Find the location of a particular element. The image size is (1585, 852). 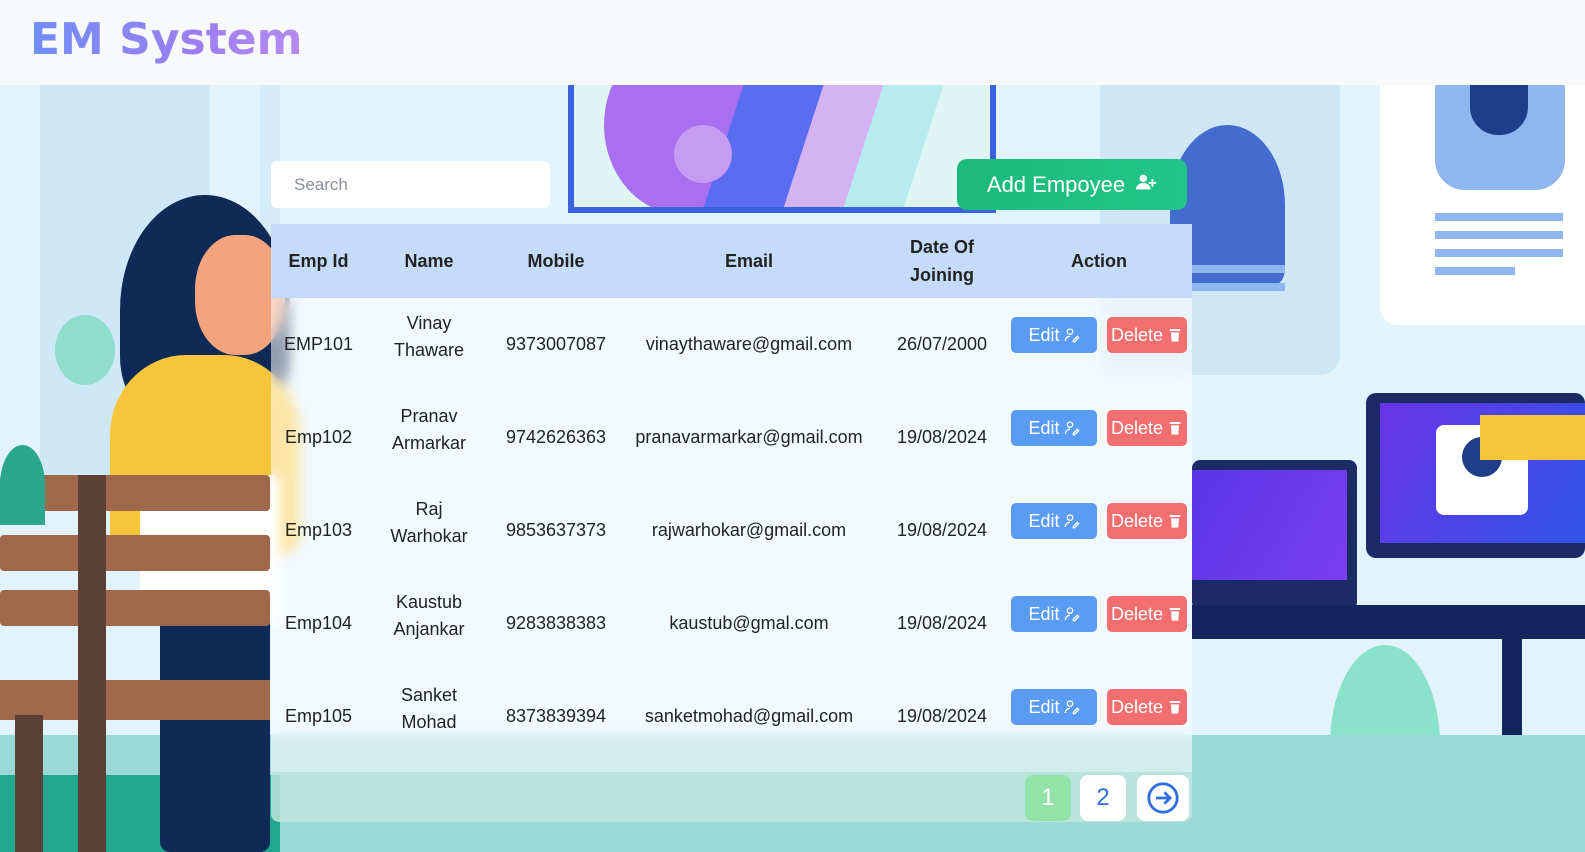

cell-email: kaustub@gmal.com is located at coordinates (749, 623).